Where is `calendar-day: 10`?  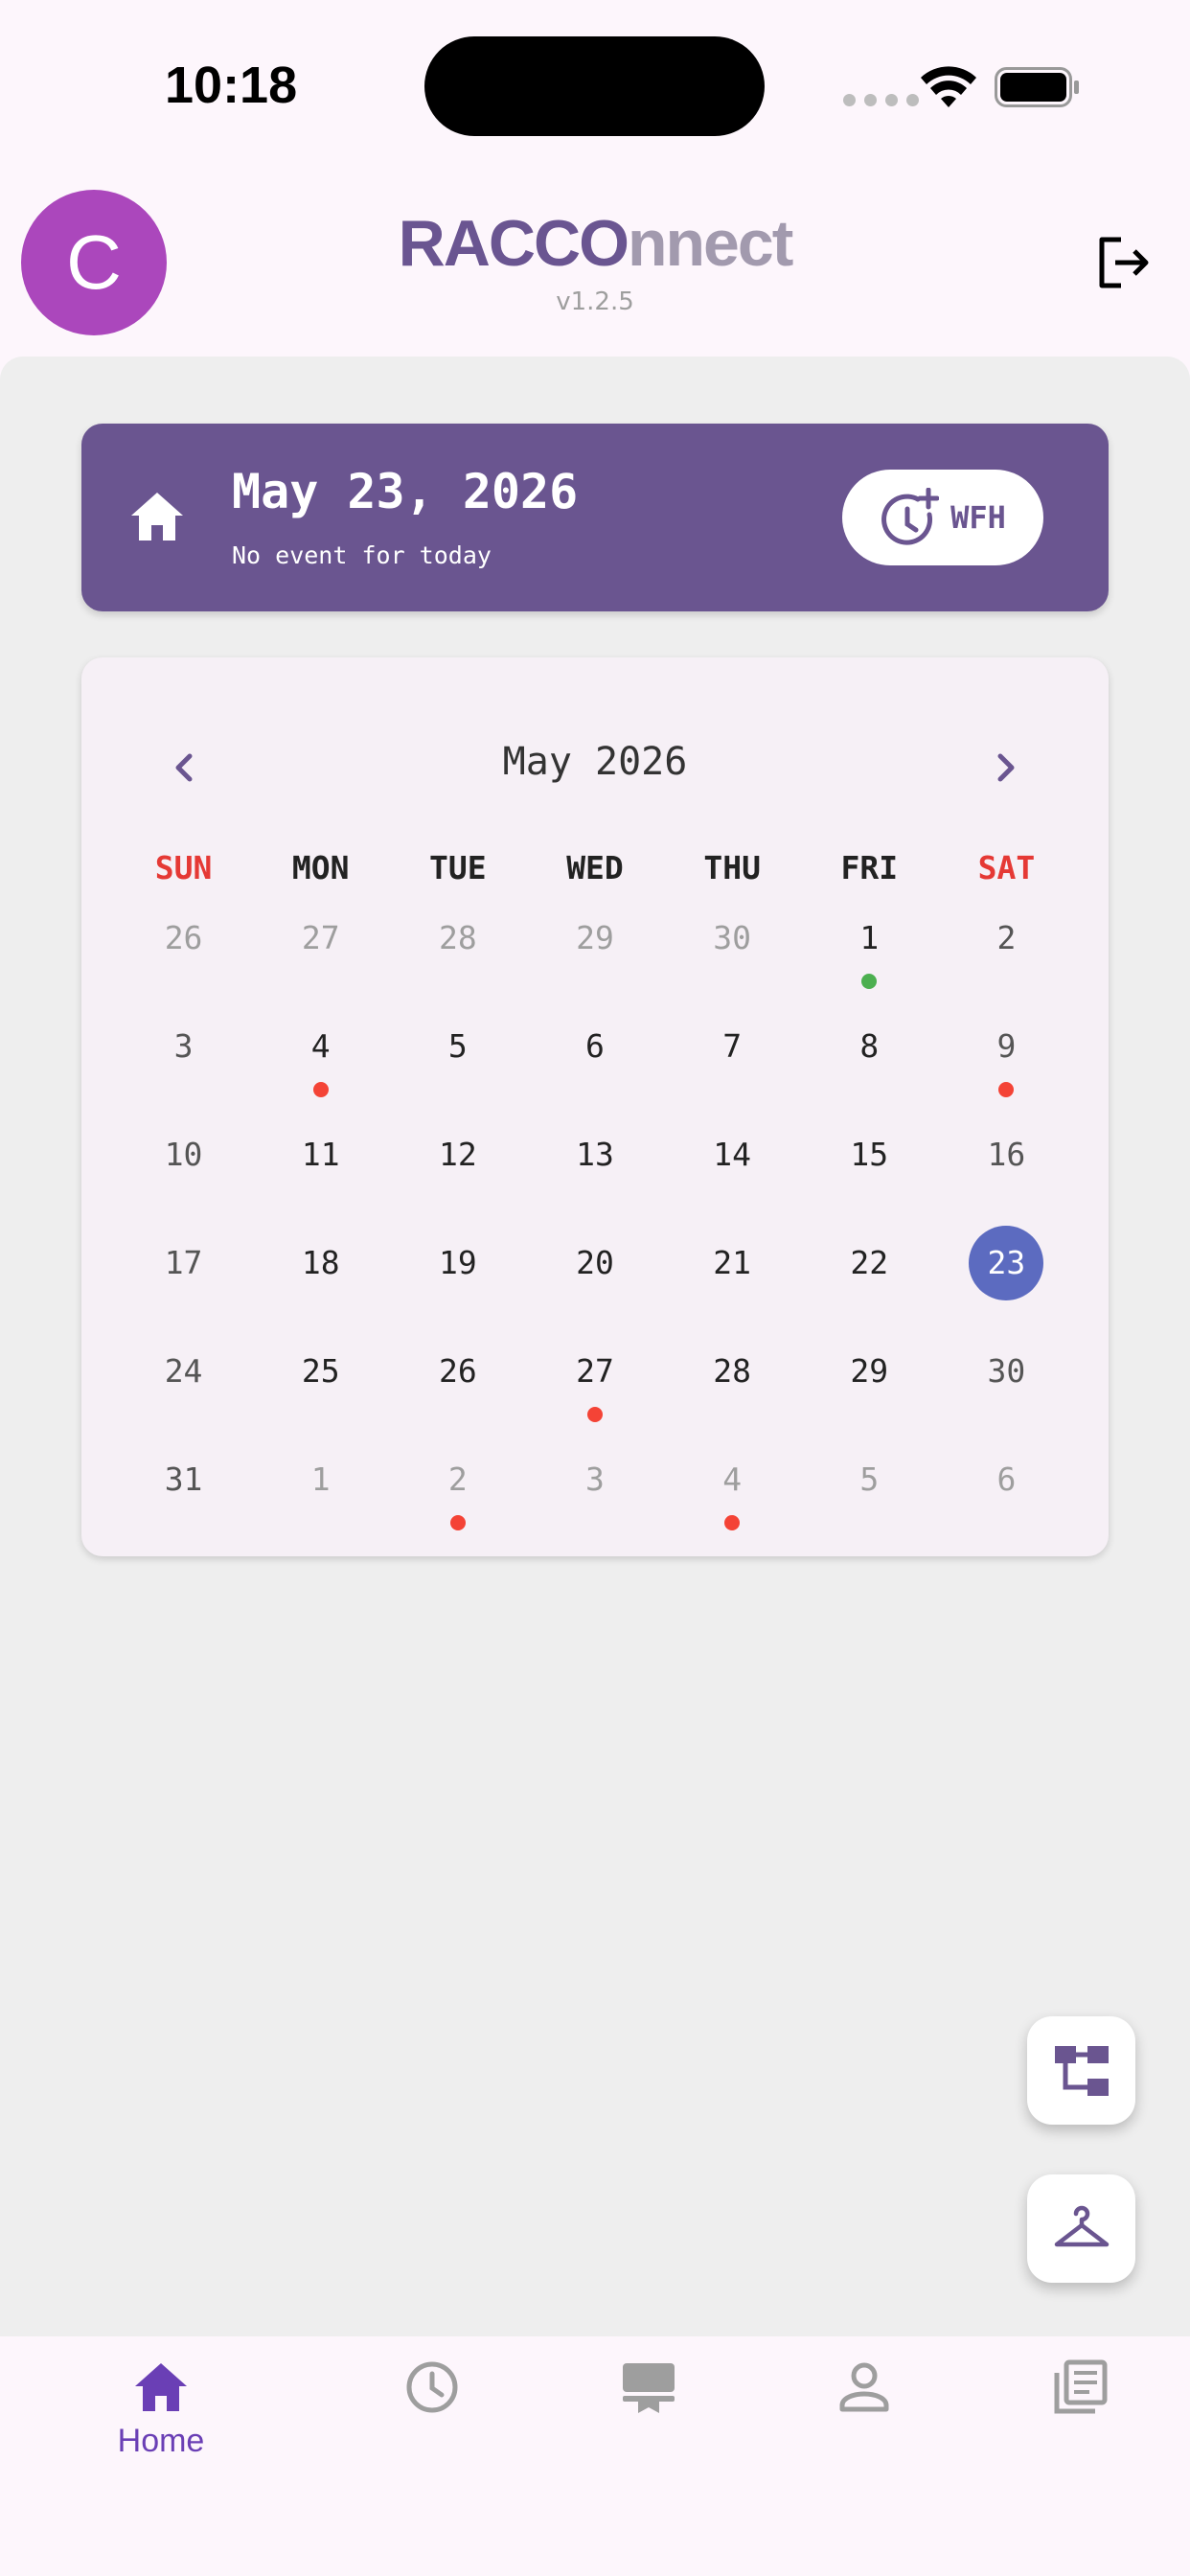
calendar-day: 10 is located at coordinates (183, 1173).